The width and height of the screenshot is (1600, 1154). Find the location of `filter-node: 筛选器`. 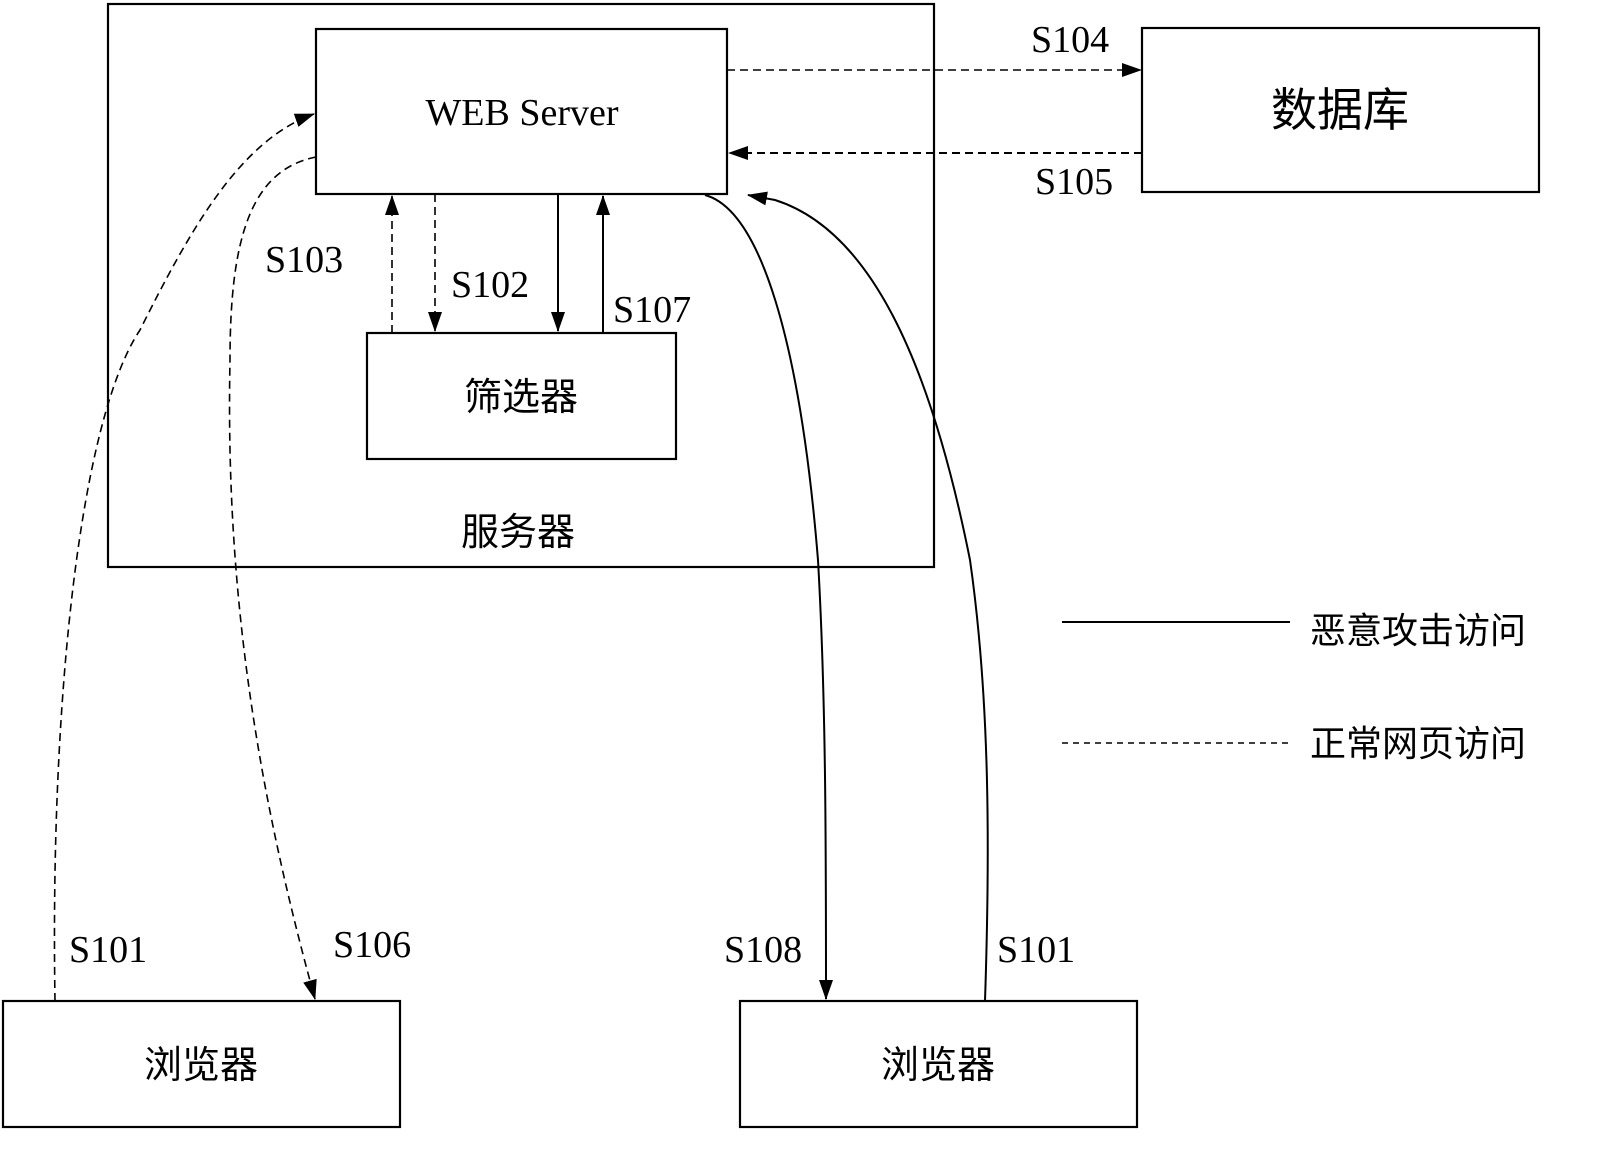

filter-node: 筛选器 is located at coordinates (521, 396).